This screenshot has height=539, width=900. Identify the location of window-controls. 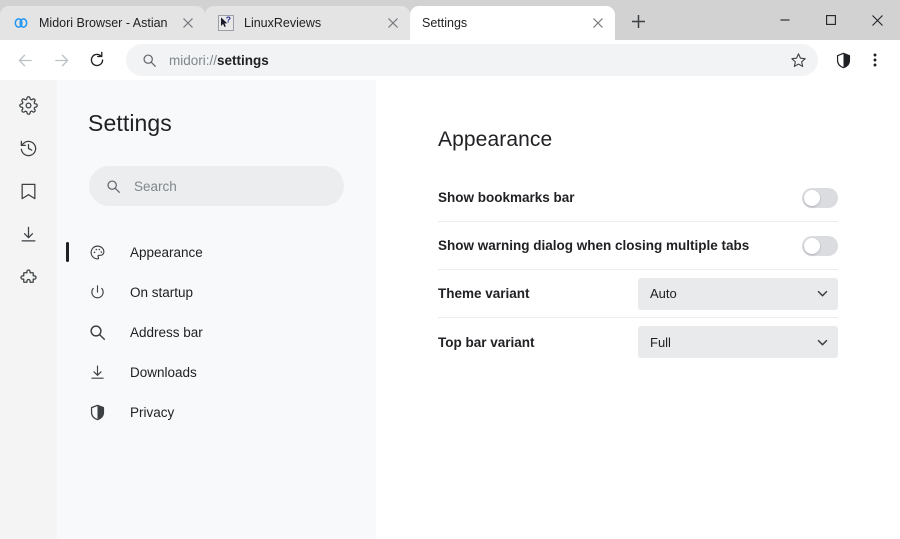
(831, 20).